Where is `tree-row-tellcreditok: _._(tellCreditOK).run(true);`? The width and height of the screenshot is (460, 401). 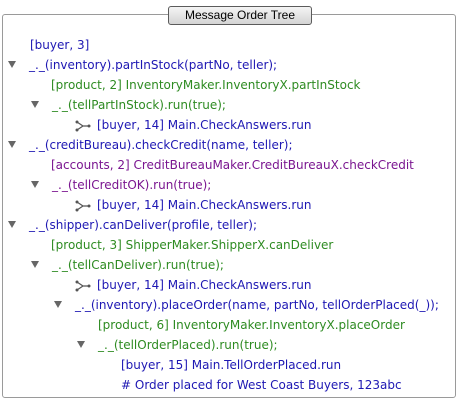
tree-row-tellcreditok: _._(tellCreditOK).run(true); is located at coordinates (131, 185).